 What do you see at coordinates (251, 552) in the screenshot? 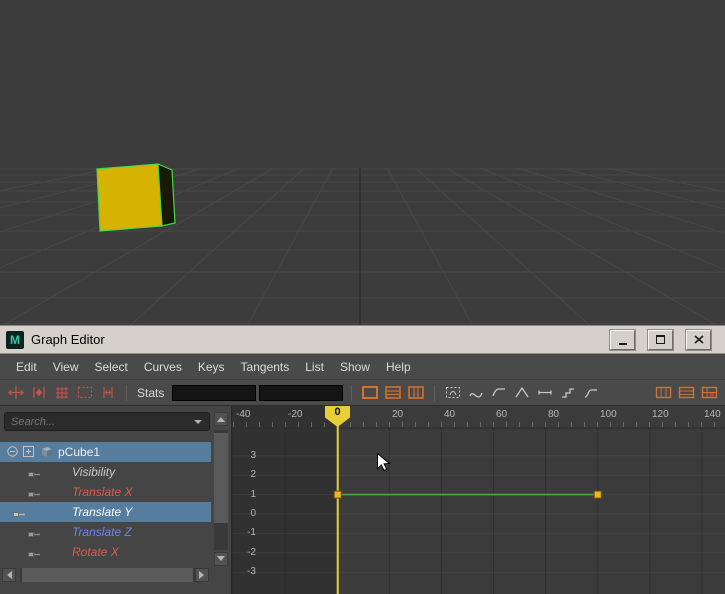
I see `value-tick-label: -2` at bounding box center [251, 552].